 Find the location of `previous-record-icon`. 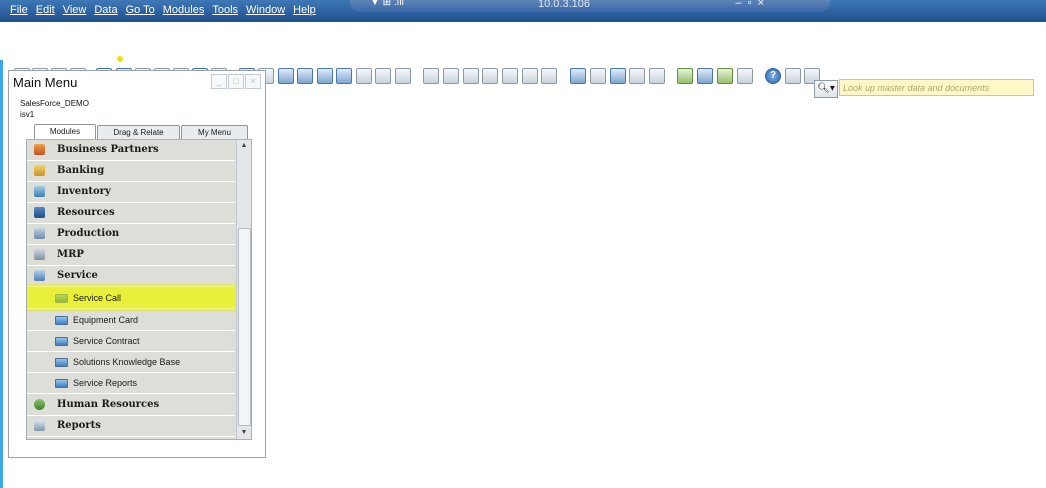

previous-record-icon is located at coordinates (305, 76).